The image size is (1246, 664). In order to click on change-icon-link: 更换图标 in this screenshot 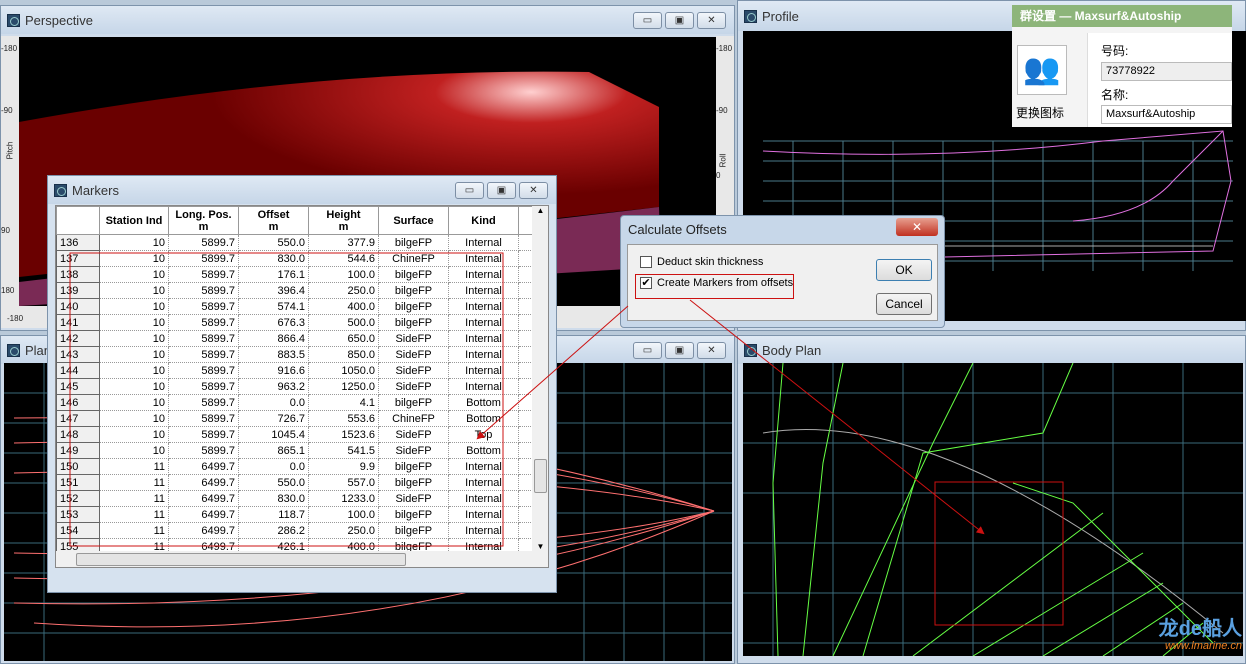, I will do `click(1040, 112)`.